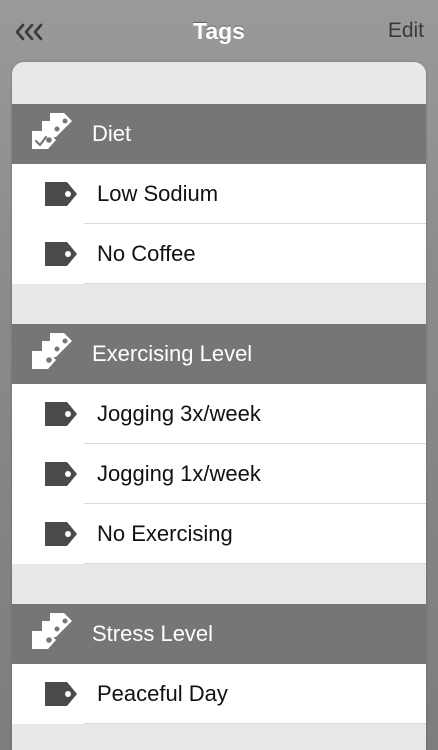 The image size is (438, 750). I want to click on section-title: Exercising Level, so click(172, 353).